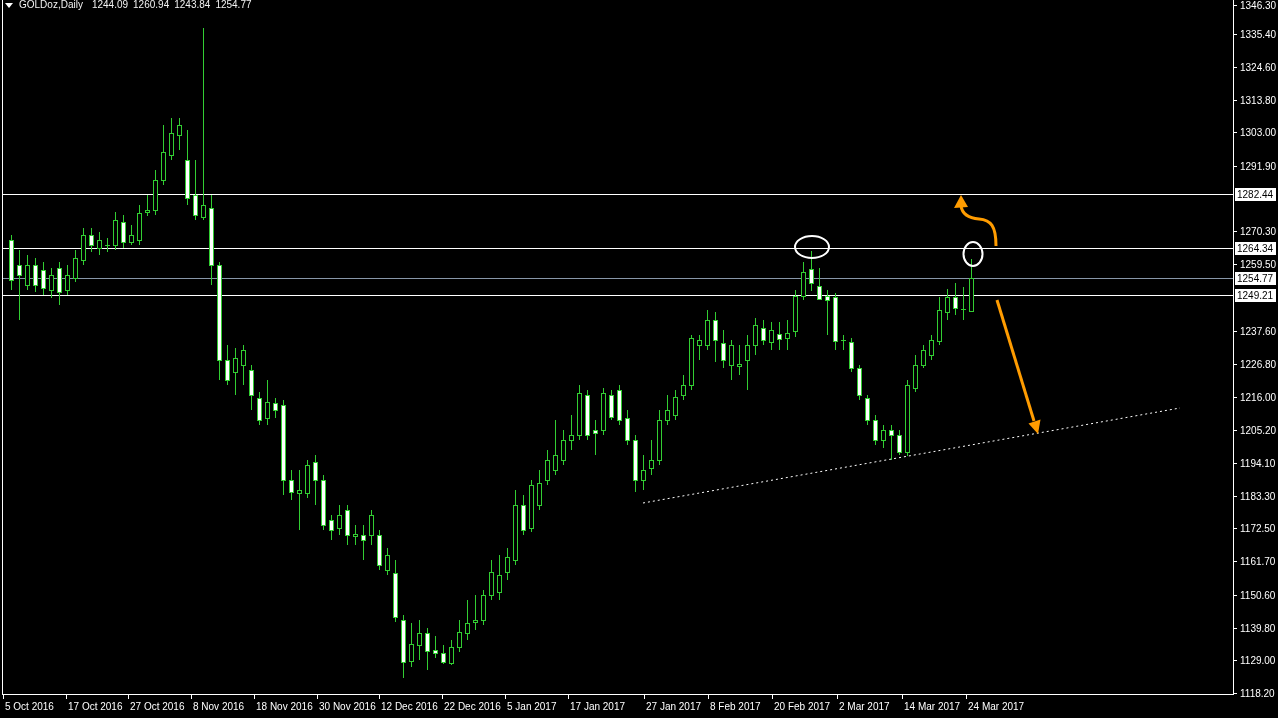 This screenshot has height=718, width=1278. What do you see at coordinates (532, 706) in the screenshot?
I see `date-axis-label: 5 Jan 2017` at bounding box center [532, 706].